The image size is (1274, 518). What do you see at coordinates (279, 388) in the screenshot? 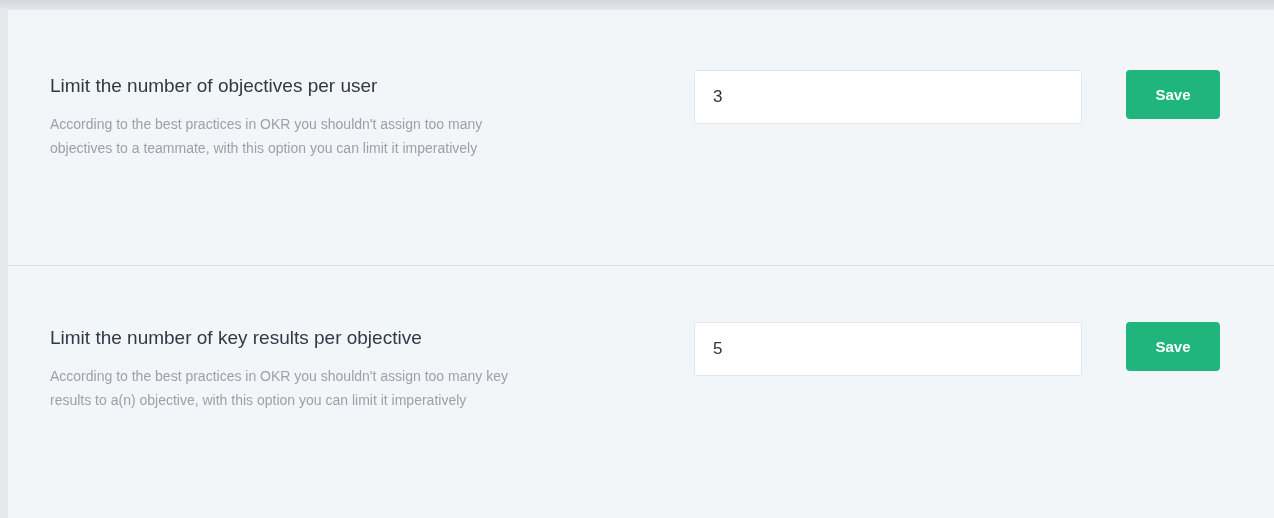
I see `setting-description: According to the best practices in OKR you shouldn't assign too many key results to a(n) objective, with this option you can limit it imperatively` at bounding box center [279, 388].